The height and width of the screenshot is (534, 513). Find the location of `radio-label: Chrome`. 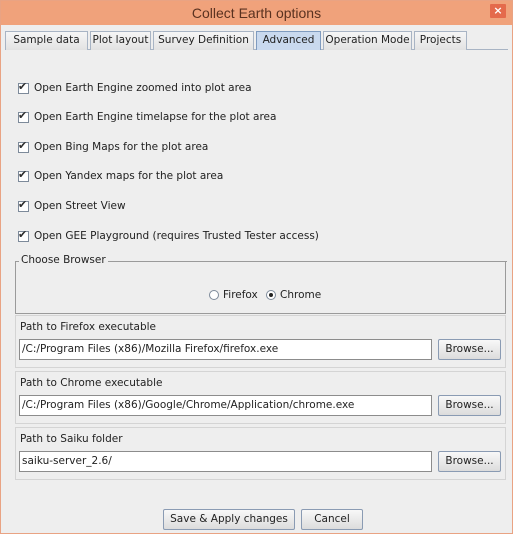

radio-label: Chrome is located at coordinates (301, 295).